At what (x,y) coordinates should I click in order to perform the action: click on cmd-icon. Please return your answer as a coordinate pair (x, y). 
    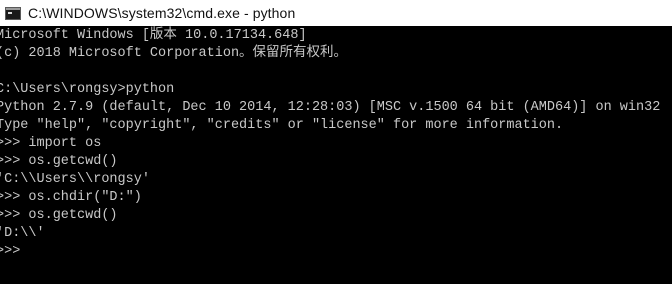
    Looking at the image, I should click on (13, 13).